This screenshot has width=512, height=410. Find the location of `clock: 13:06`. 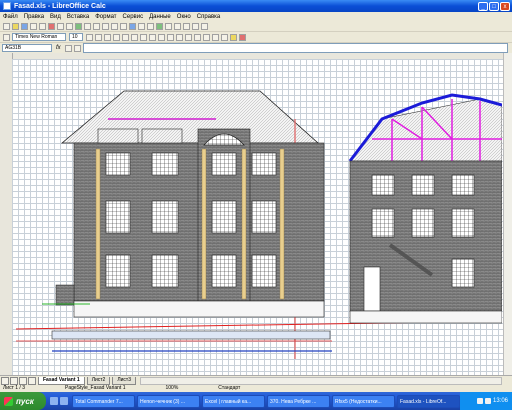

clock: 13:06 is located at coordinates (500, 401).